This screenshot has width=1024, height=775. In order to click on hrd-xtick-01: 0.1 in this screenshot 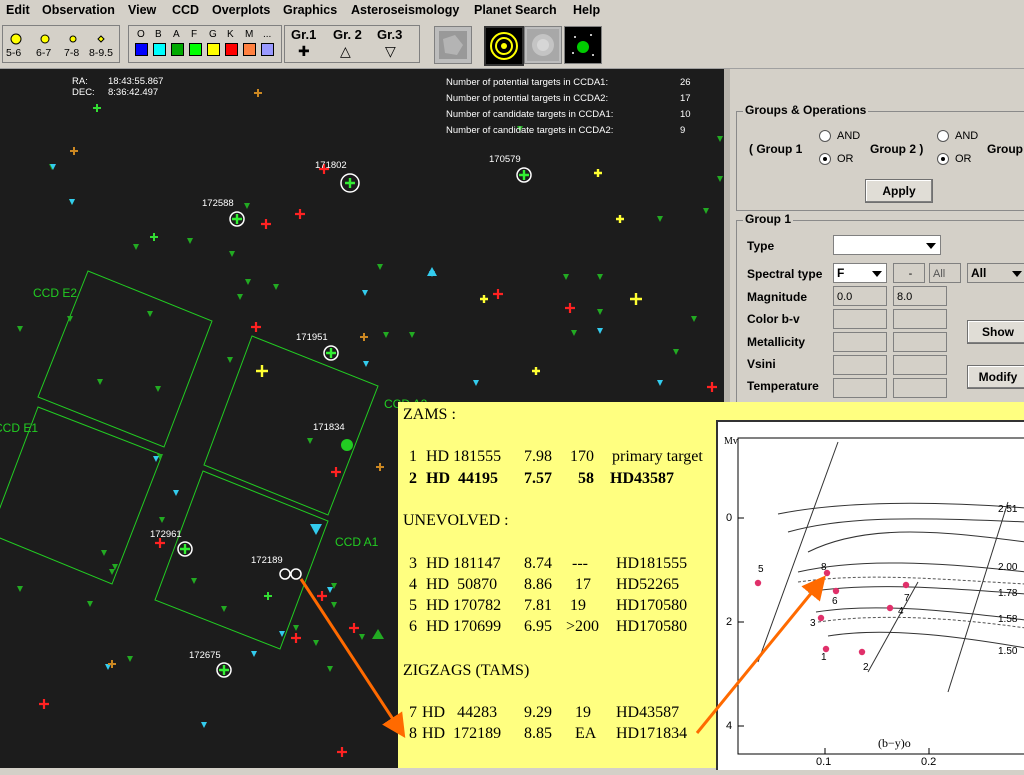, I will do `click(824, 762)`.